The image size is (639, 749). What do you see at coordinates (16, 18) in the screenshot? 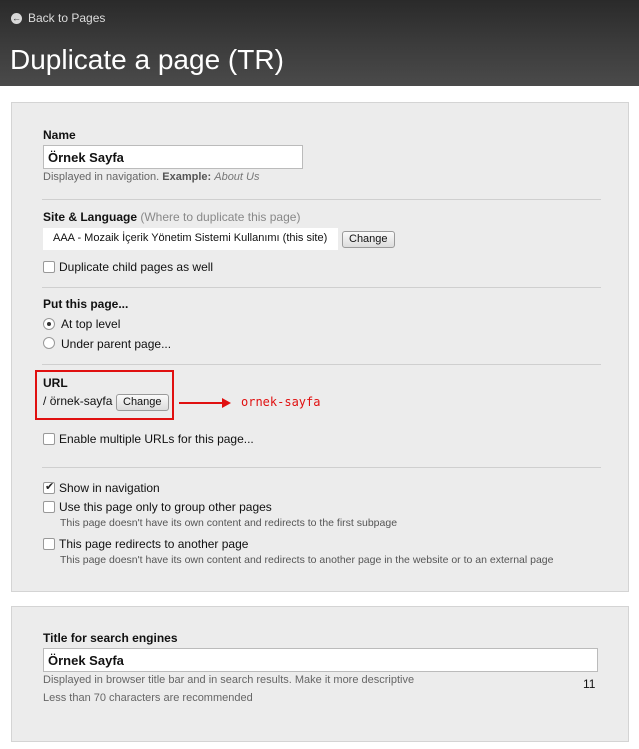
I see `arrow-left-icon: ←` at bounding box center [16, 18].